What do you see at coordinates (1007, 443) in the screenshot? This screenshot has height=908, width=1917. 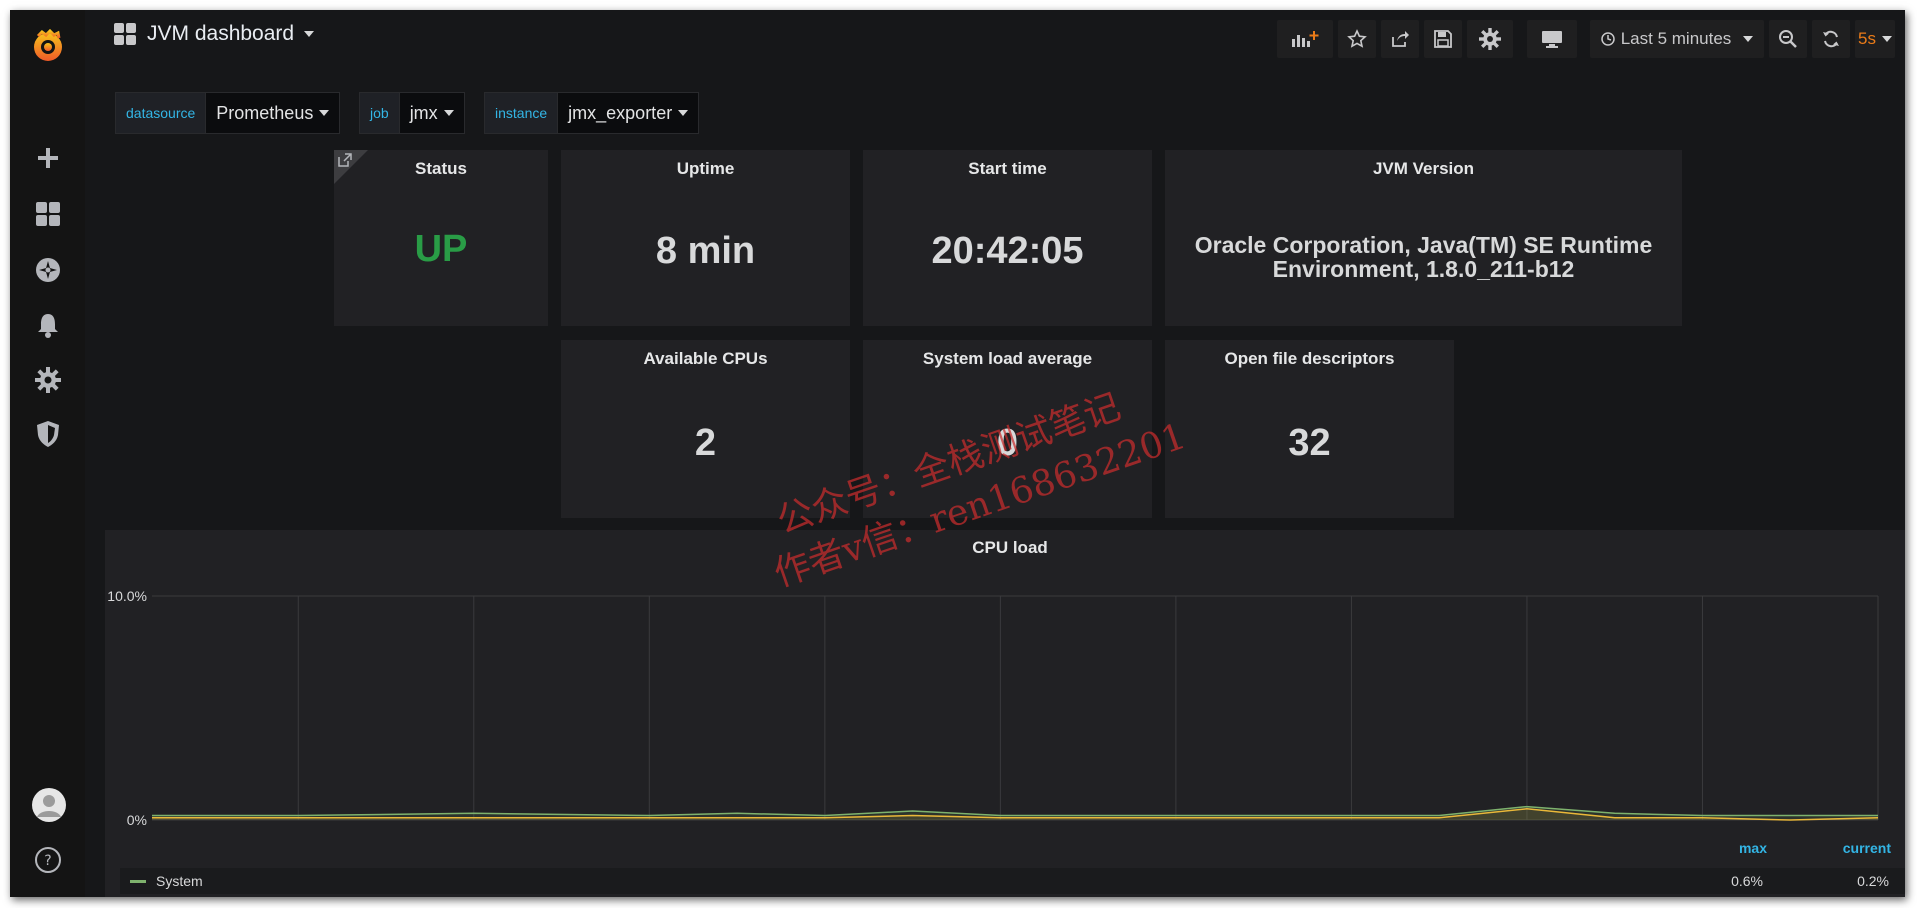 I see `stat-value: 0` at bounding box center [1007, 443].